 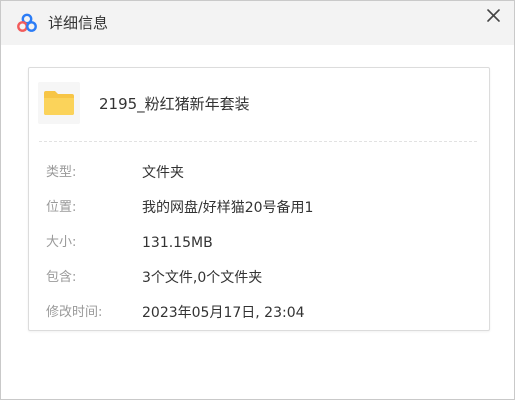 What do you see at coordinates (174, 104) in the screenshot?
I see `file-name: 2195_粉红猪新年套装` at bounding box center [174, 104].